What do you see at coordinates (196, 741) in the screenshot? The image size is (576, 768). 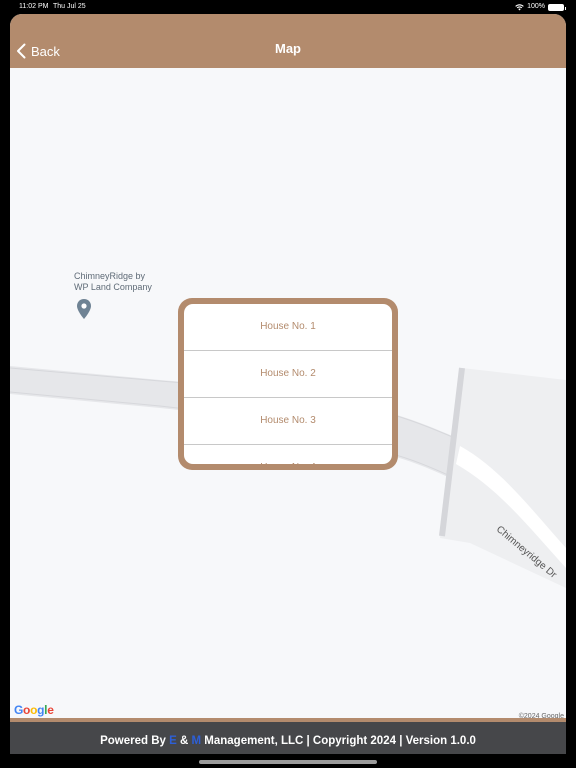 I see `footer-m: M` at bounding box center [196, 741].